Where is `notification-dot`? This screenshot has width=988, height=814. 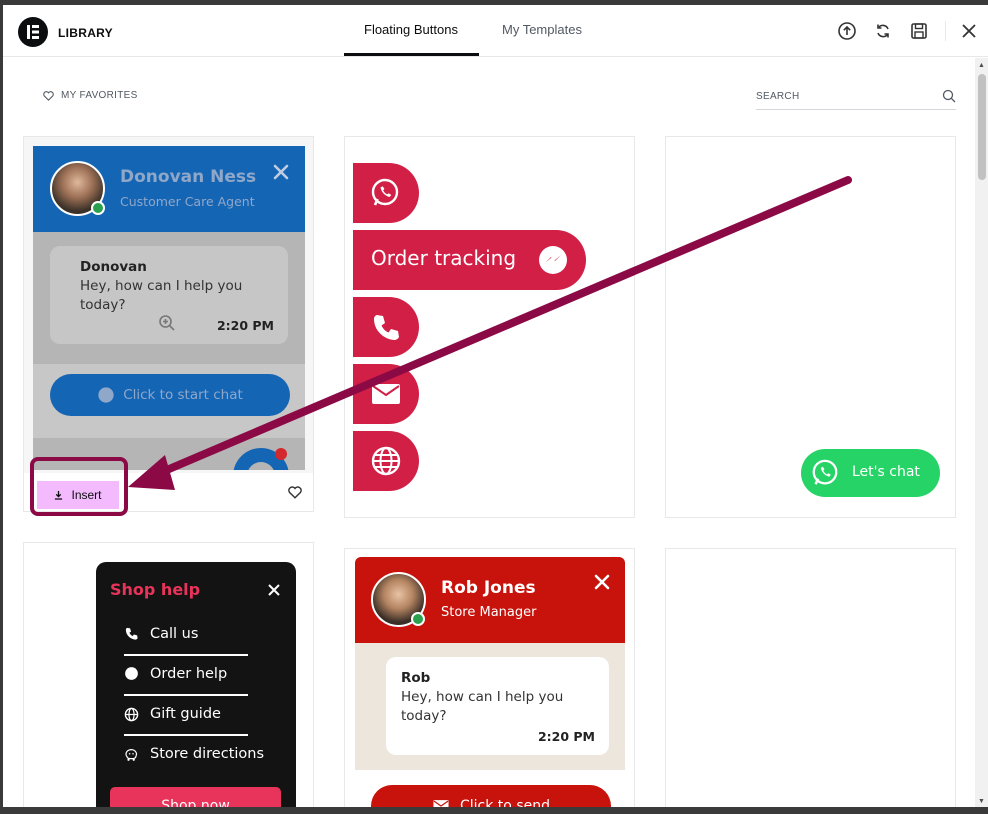 notification-dot is located at coordinates (281, 454).